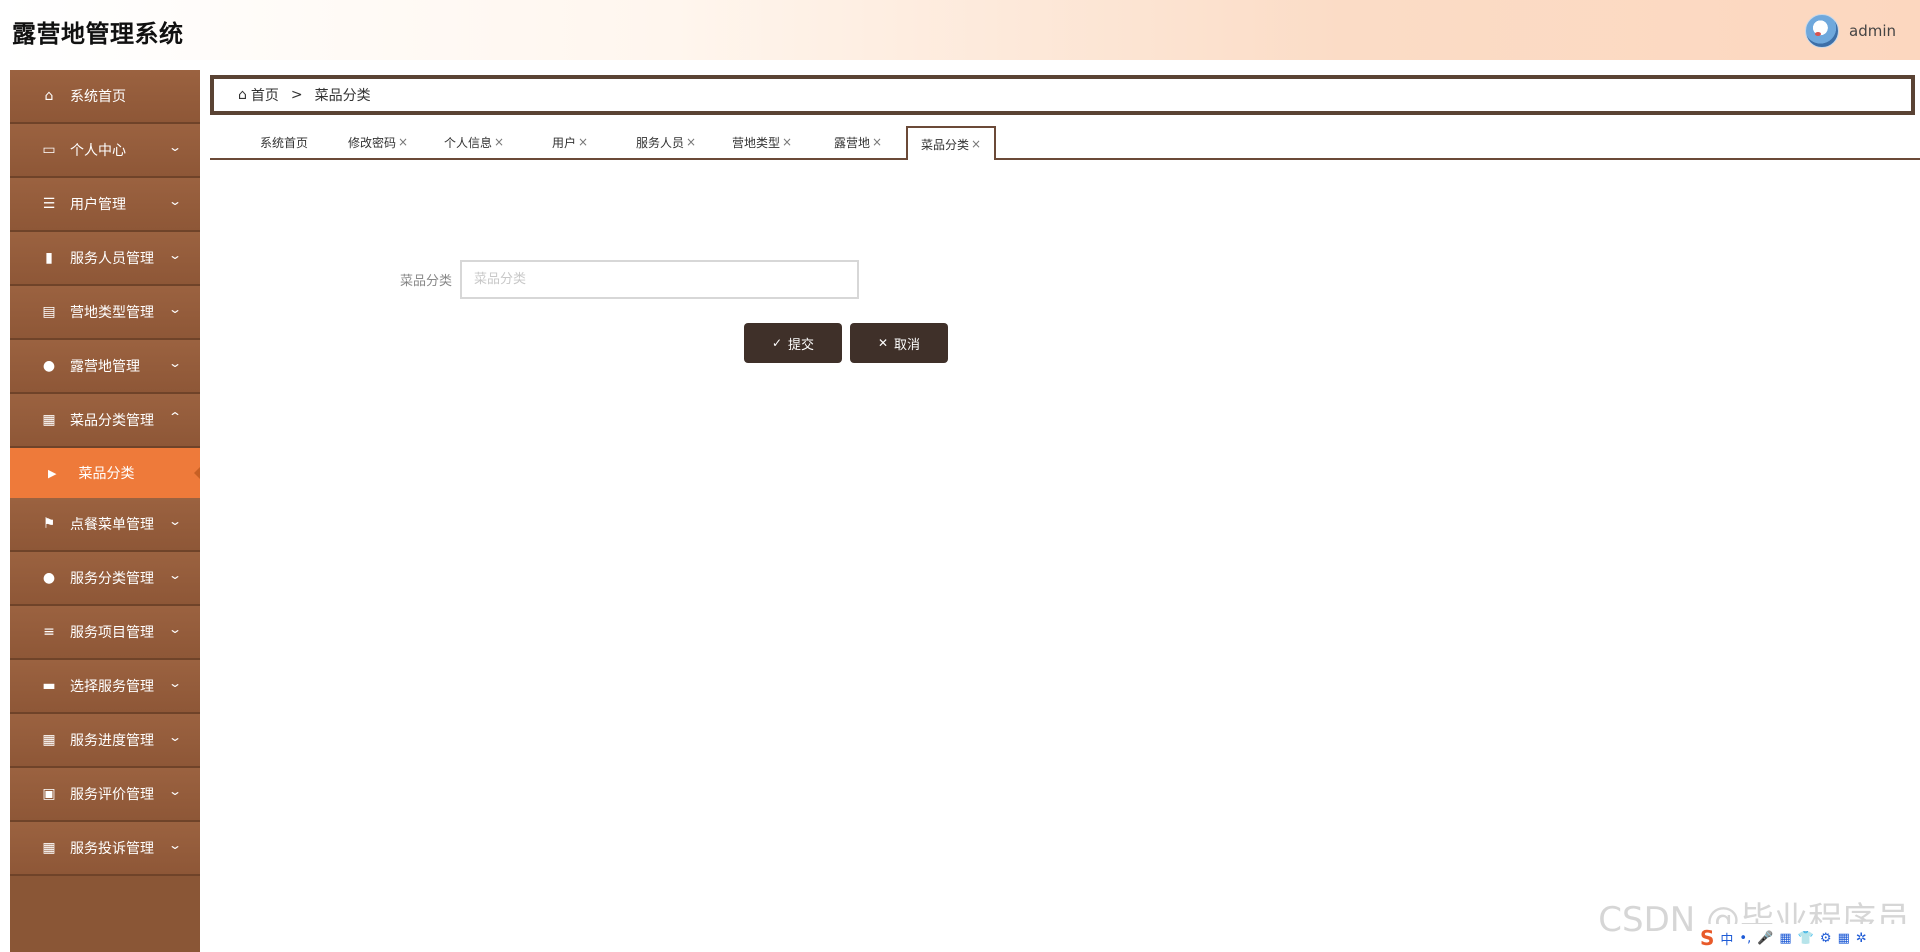 The height and width of the screenshot is (952, 1920). I want to click on app-title: 露营地管理系统, so click(98, 34).